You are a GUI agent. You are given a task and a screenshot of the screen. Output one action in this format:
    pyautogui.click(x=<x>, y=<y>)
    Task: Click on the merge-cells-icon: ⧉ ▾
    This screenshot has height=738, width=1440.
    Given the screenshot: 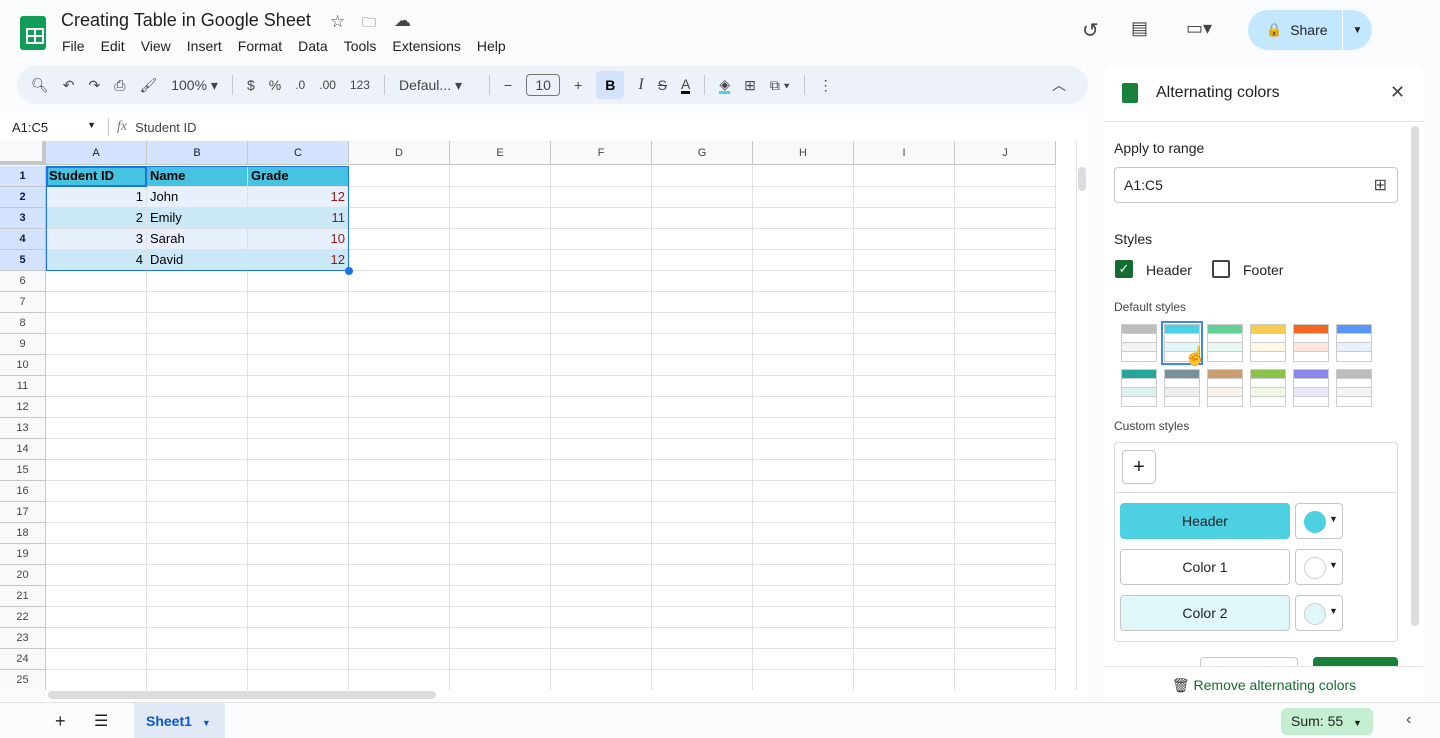 What is the action you would take?
    pyautogui.click(x=780, y=85)
    